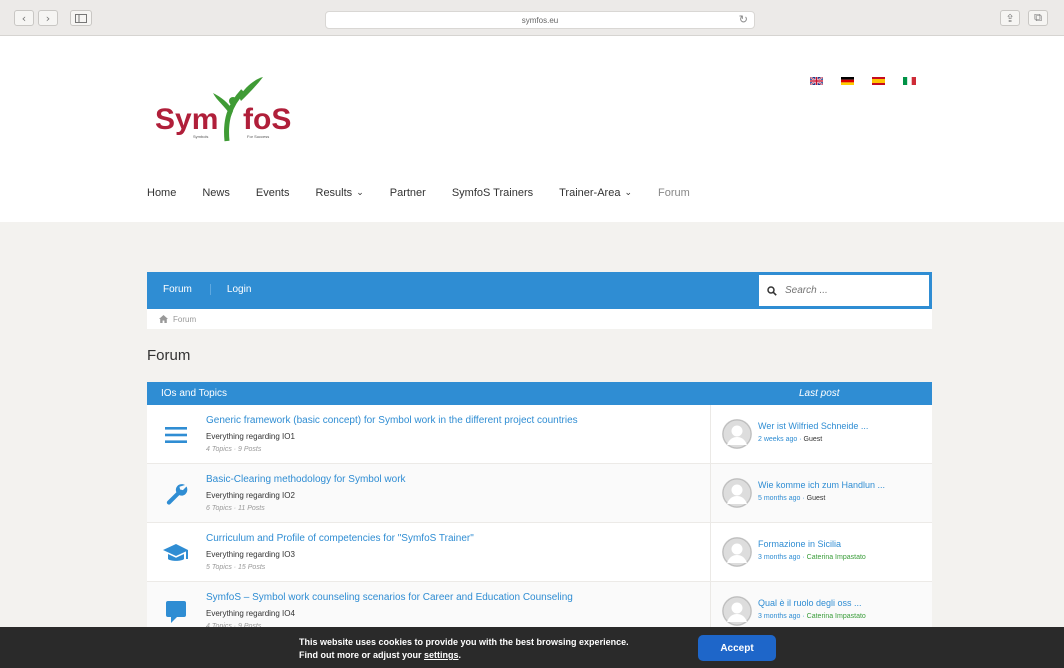 The width and height of the screenshot is (1064, 668). I want to click on nav-events-label: Events, so click(272, 193).